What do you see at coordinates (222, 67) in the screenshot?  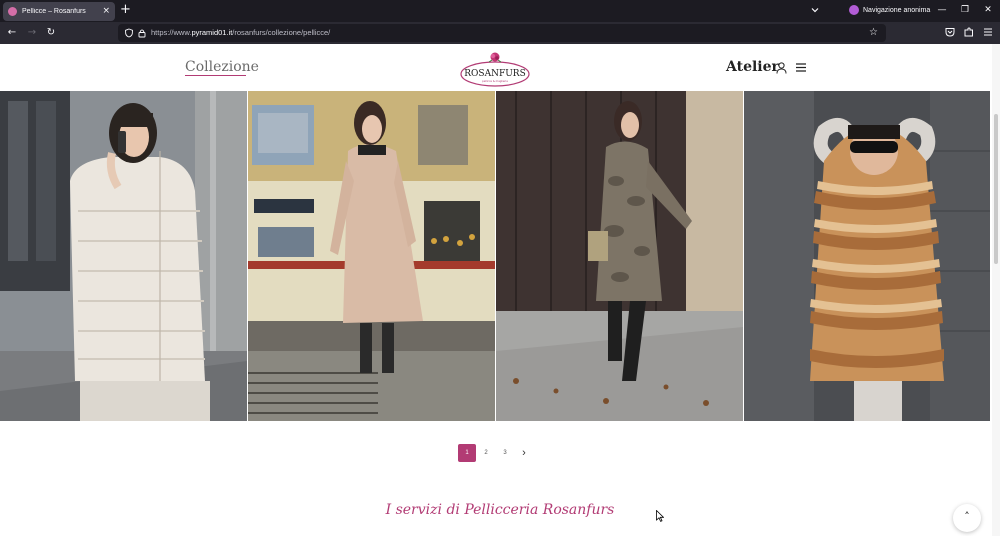 I see `nav-link-collezione: Collezione` at bounding box center [222, 67].